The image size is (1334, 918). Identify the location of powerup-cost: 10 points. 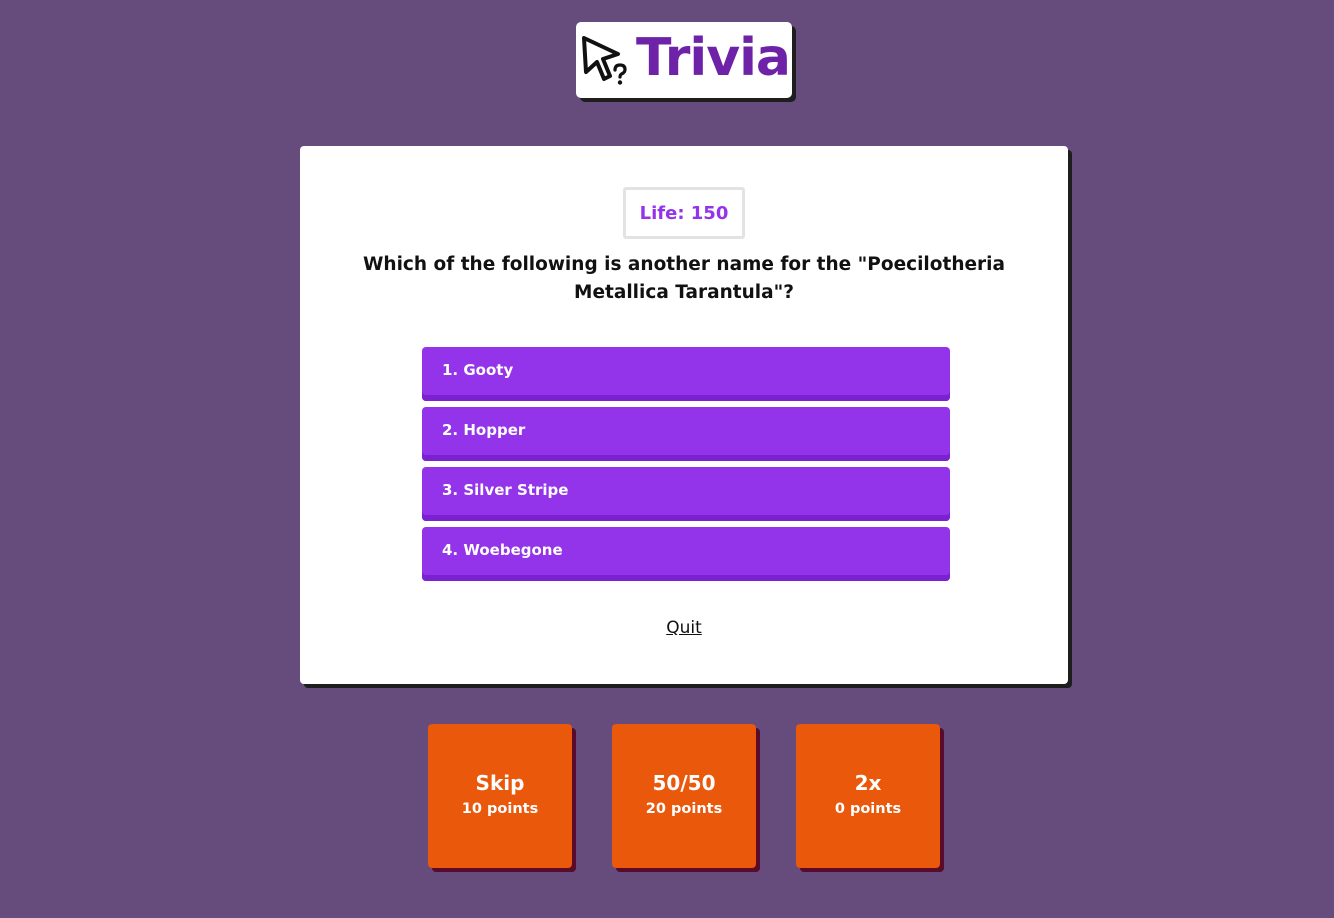
(500, 809).